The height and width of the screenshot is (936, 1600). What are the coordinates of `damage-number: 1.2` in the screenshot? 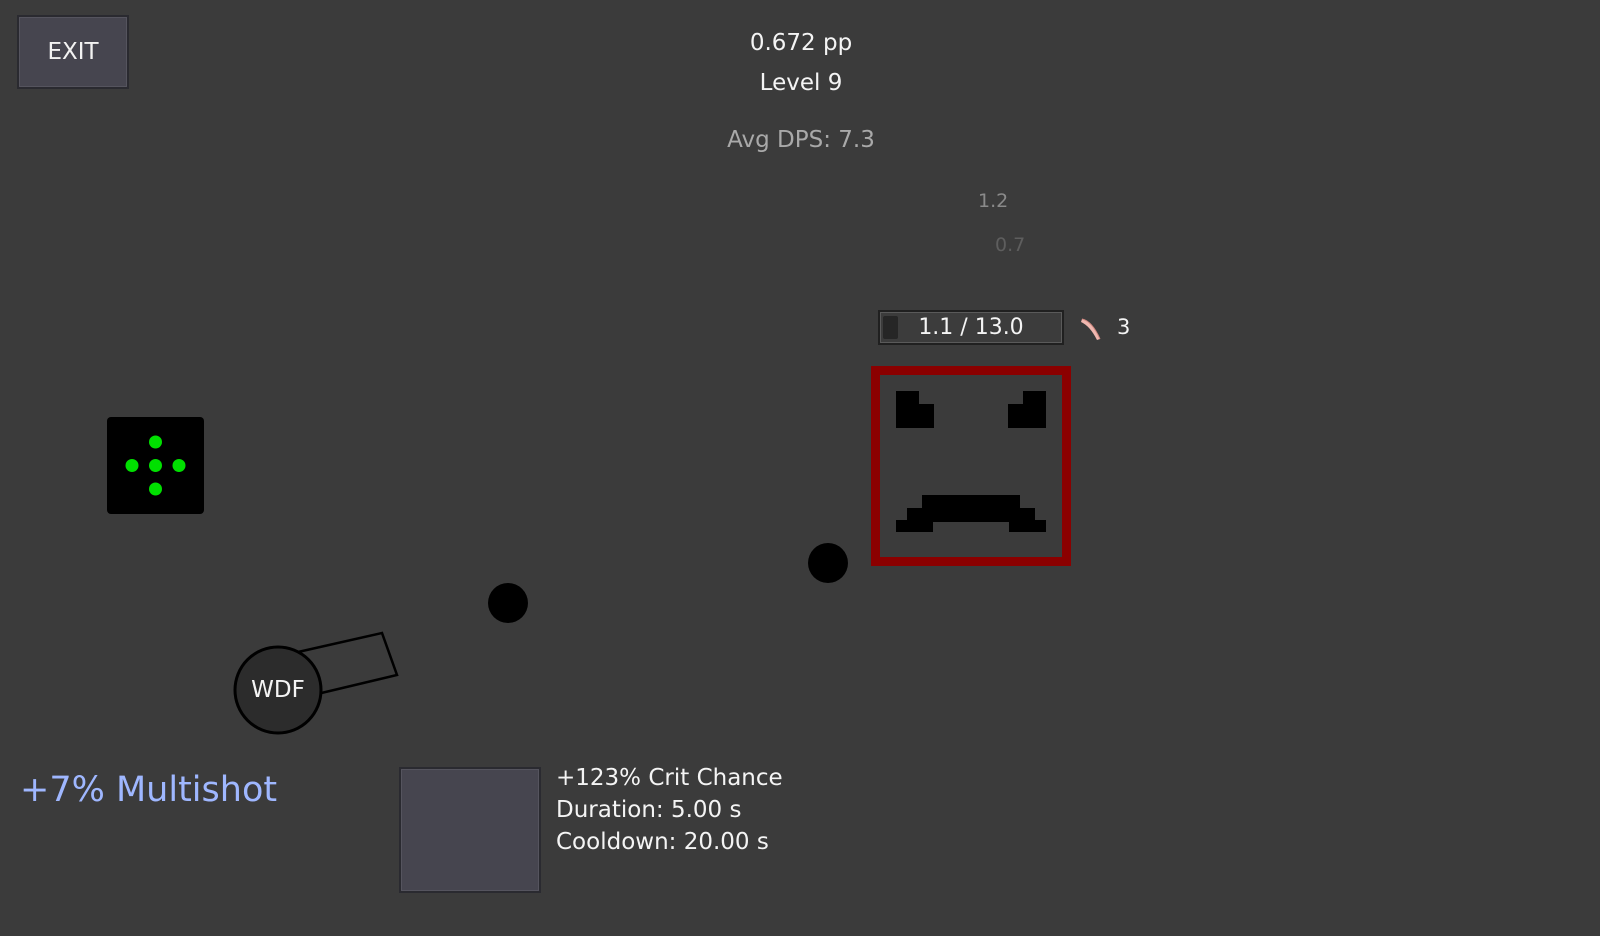 It's located at (993, 201).